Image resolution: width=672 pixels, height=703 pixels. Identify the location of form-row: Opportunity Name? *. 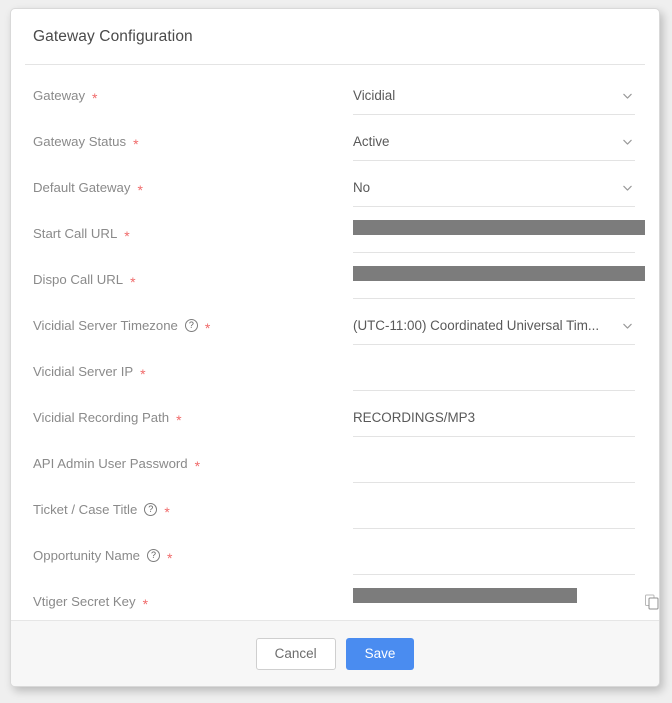
(335, 560).